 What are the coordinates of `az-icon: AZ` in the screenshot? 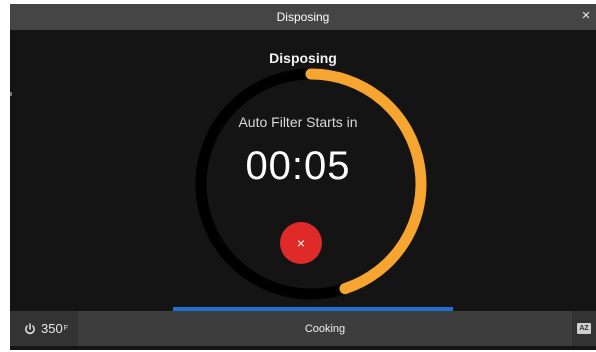 It's located at (584, 328).